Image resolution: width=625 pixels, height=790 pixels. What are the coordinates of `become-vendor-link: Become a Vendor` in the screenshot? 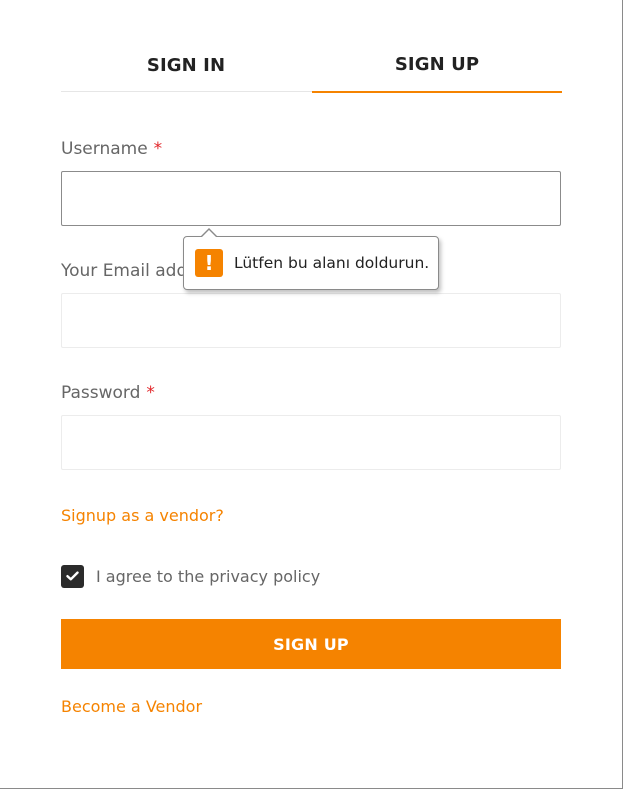 It's located at (131, 706).